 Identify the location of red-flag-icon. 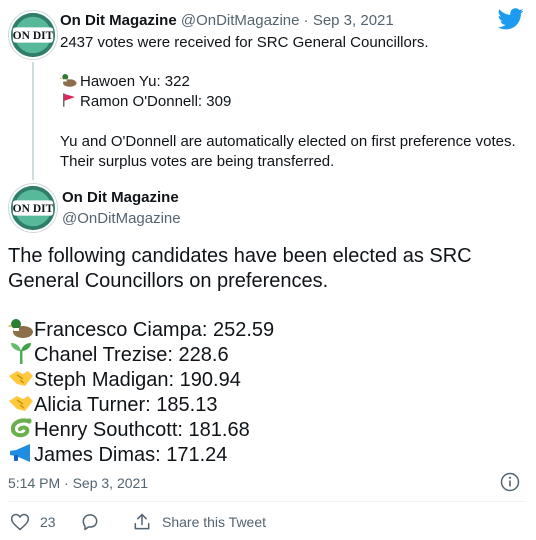
(69, 100).